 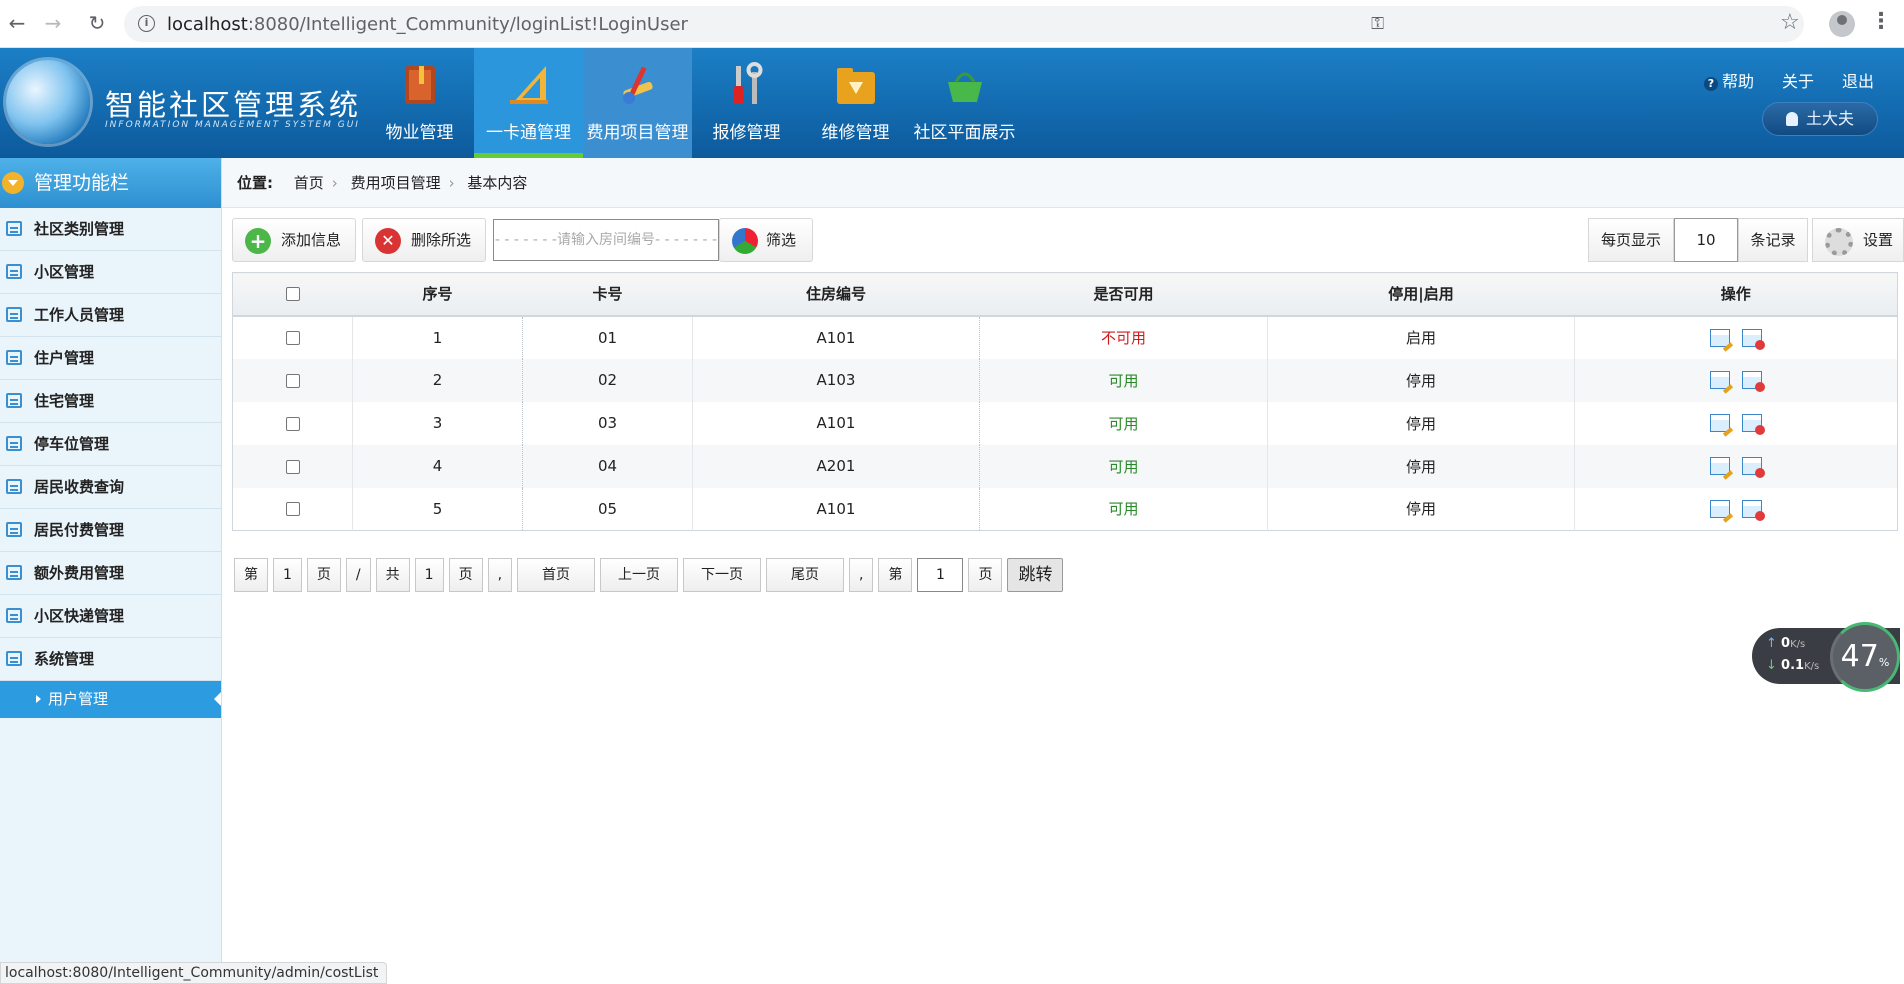 What do you see at coordinates (419, 103) in the screenshot?
I see `nav-property: 物业管理` at bounding box center [419, 103].